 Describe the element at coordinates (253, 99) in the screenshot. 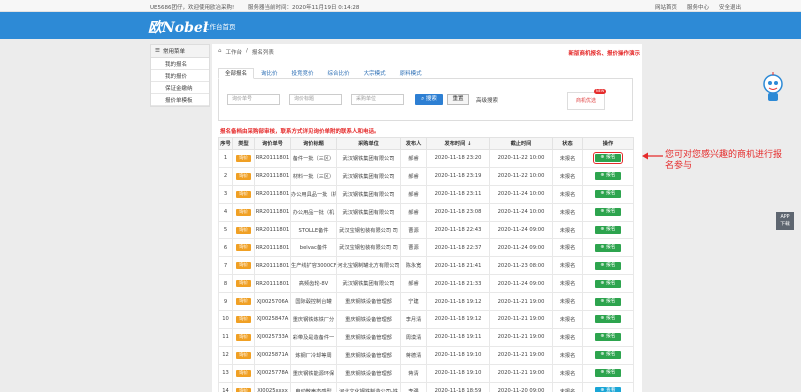

I see `inquiry-no-input: 询价单号` at that location.